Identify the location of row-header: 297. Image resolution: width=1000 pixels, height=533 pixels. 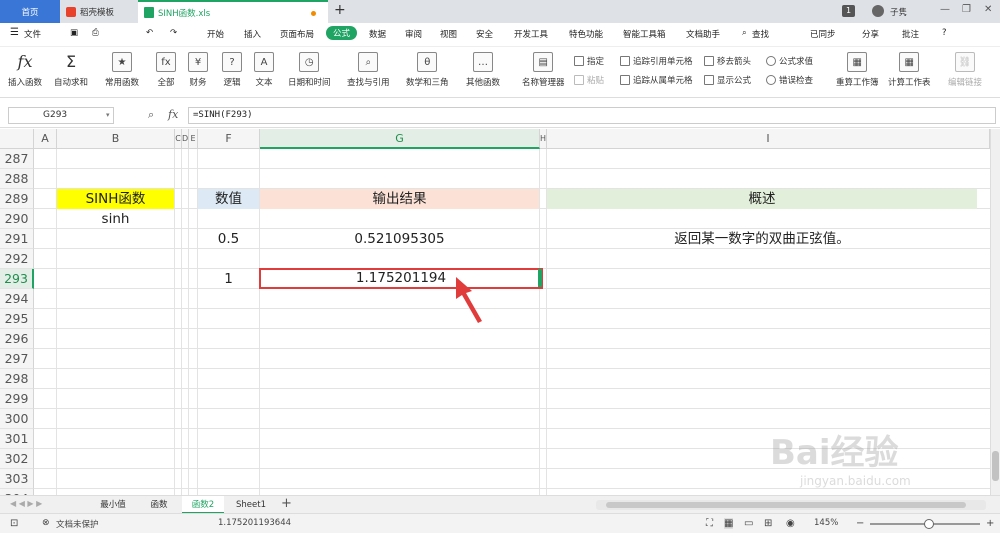
(17, 359).